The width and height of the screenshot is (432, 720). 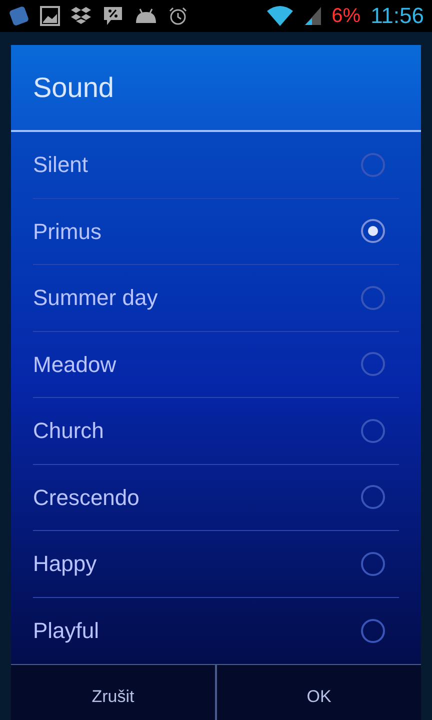 I want to click on signal-icon, so click(x=313, y=16).